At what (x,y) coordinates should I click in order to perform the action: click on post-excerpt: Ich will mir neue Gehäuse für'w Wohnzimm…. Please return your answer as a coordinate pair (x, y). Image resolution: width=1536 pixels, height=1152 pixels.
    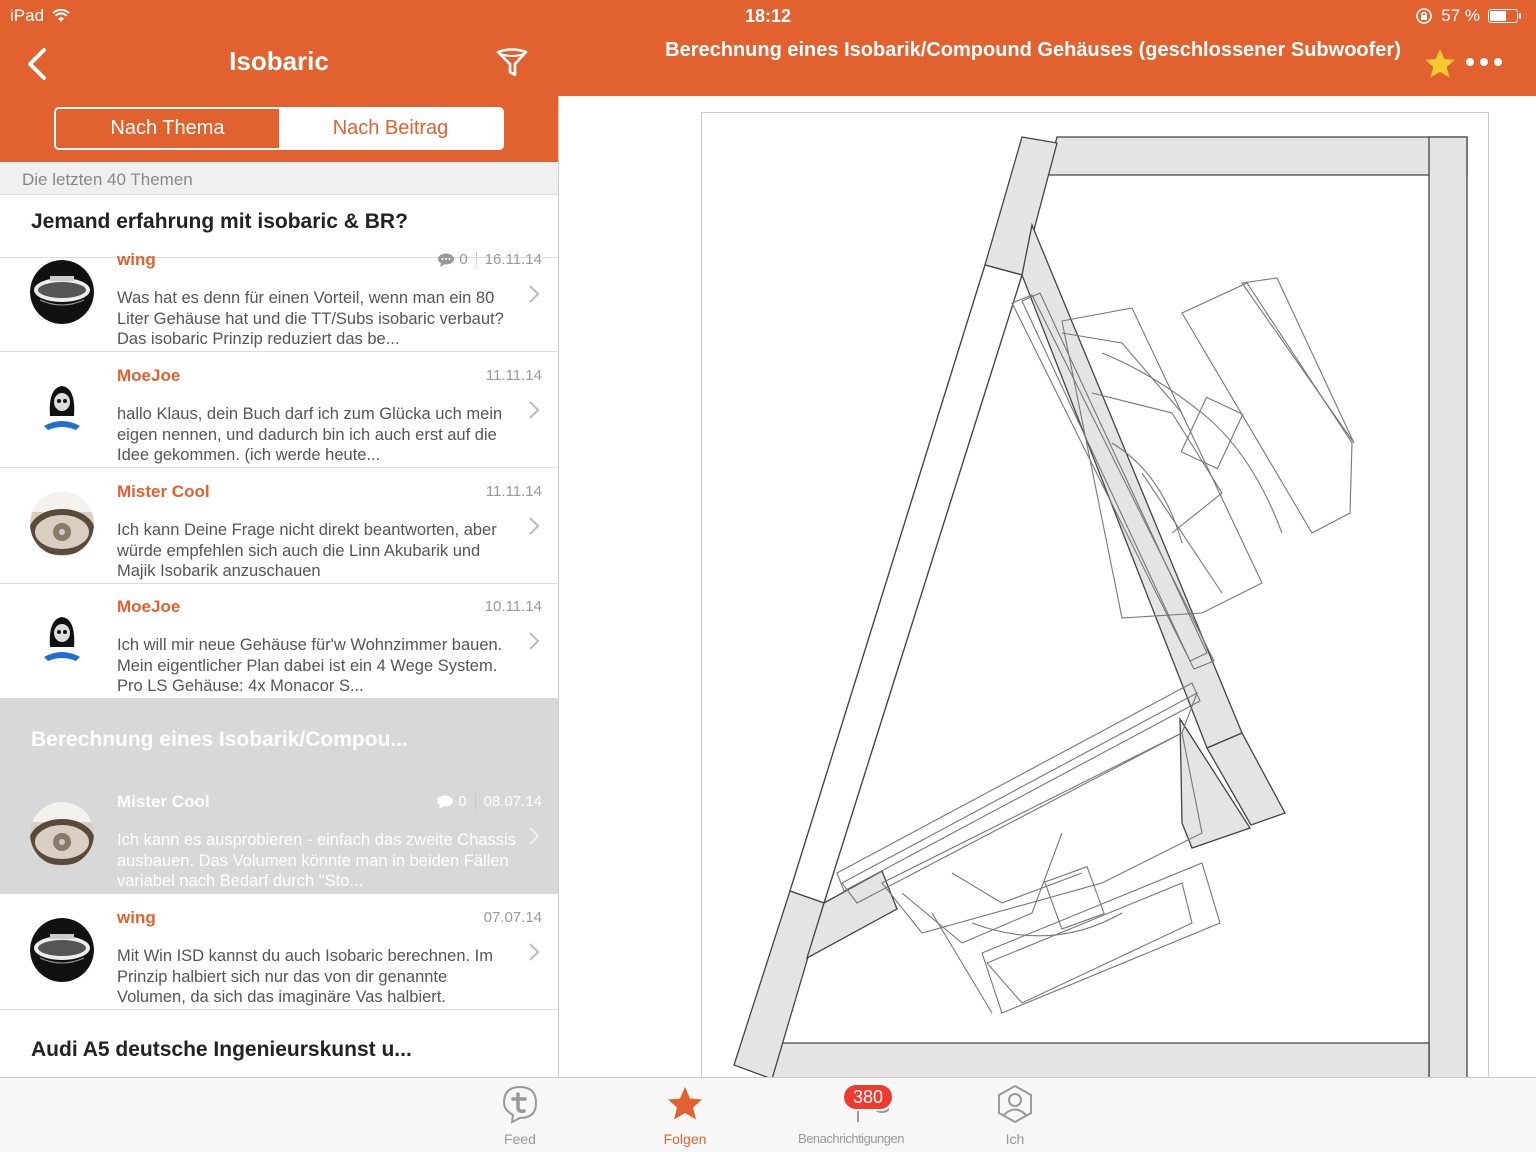
    Looking at the image, I should click on (310, 665).